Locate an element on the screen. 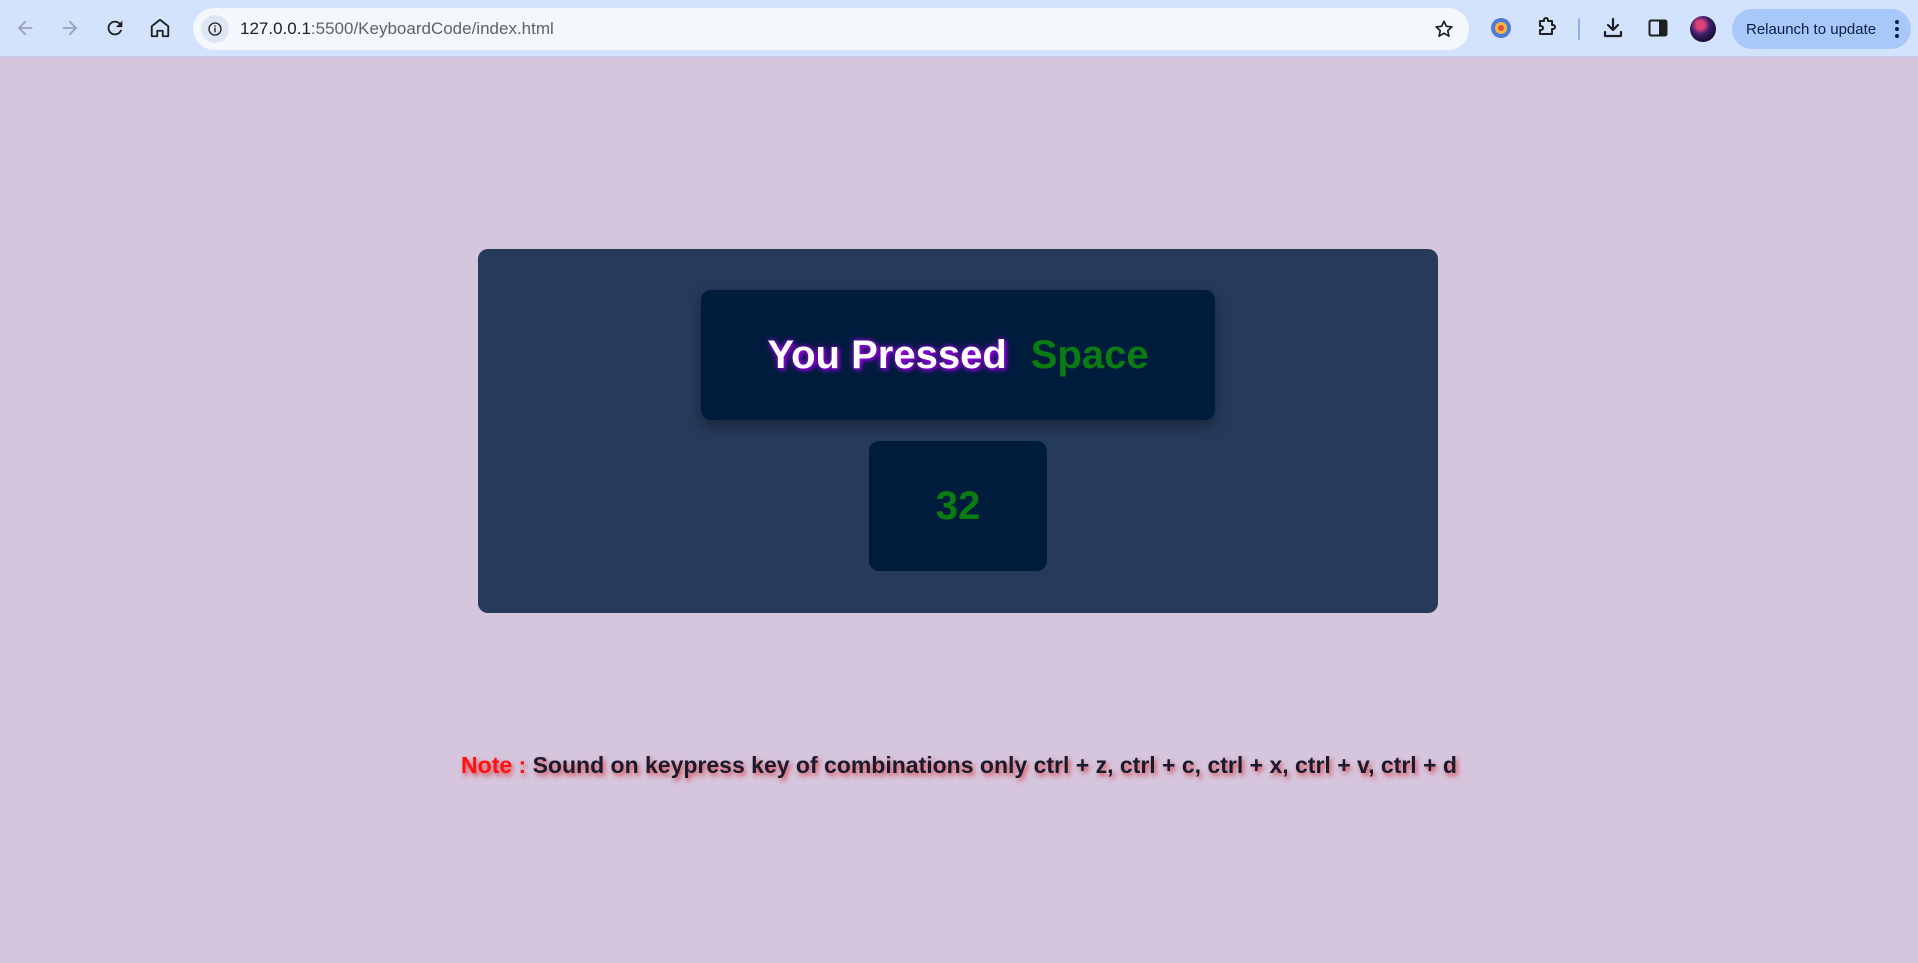  pressed-key-name: Space is located at coordinates (1089, 354).